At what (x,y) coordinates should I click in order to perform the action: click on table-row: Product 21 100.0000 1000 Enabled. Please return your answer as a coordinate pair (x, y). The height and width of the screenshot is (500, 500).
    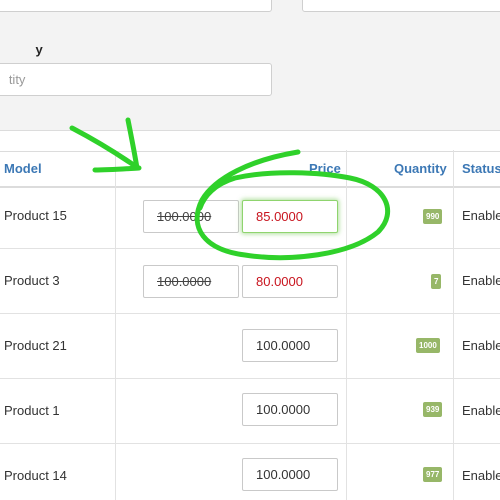
    Looking at the image, I should click on (250, 346).